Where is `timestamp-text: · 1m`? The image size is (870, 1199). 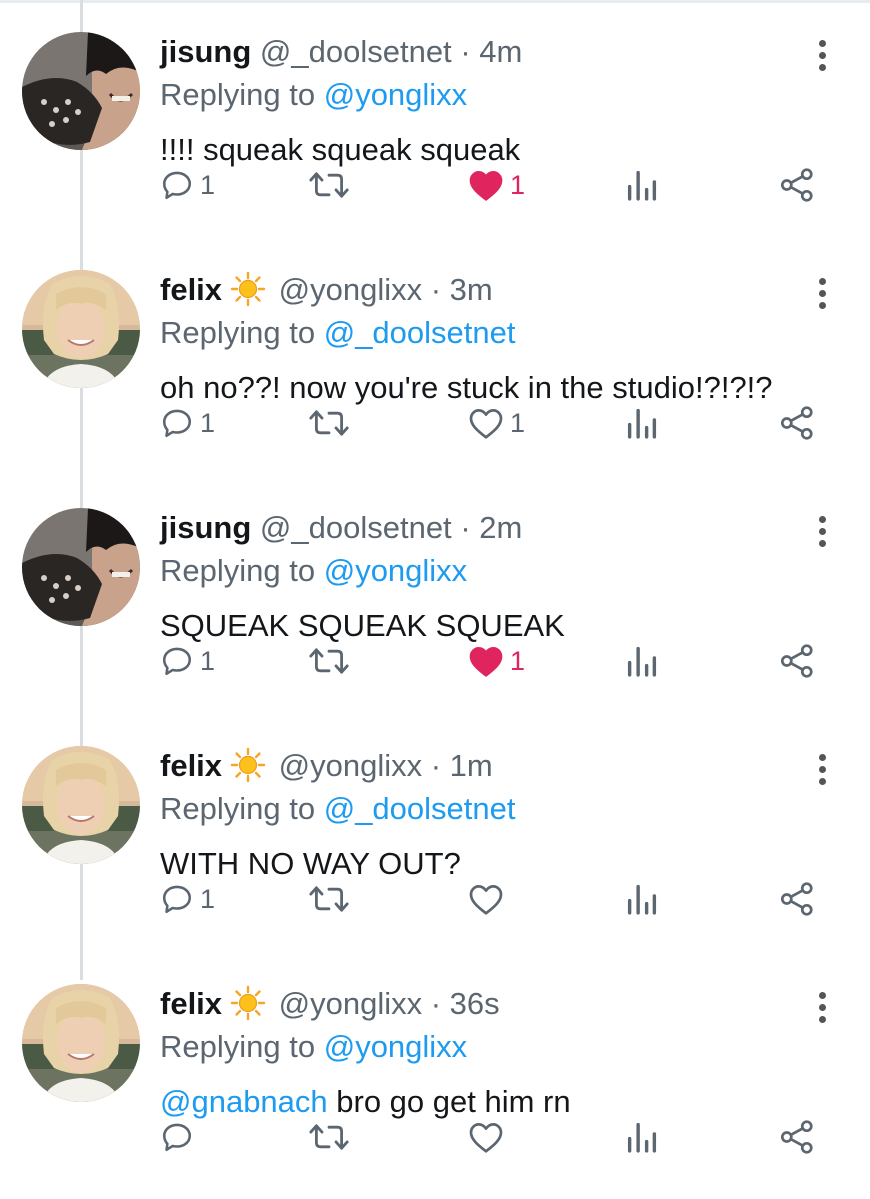
timestamp-text: · 1m is located at coordinates (461, 765).